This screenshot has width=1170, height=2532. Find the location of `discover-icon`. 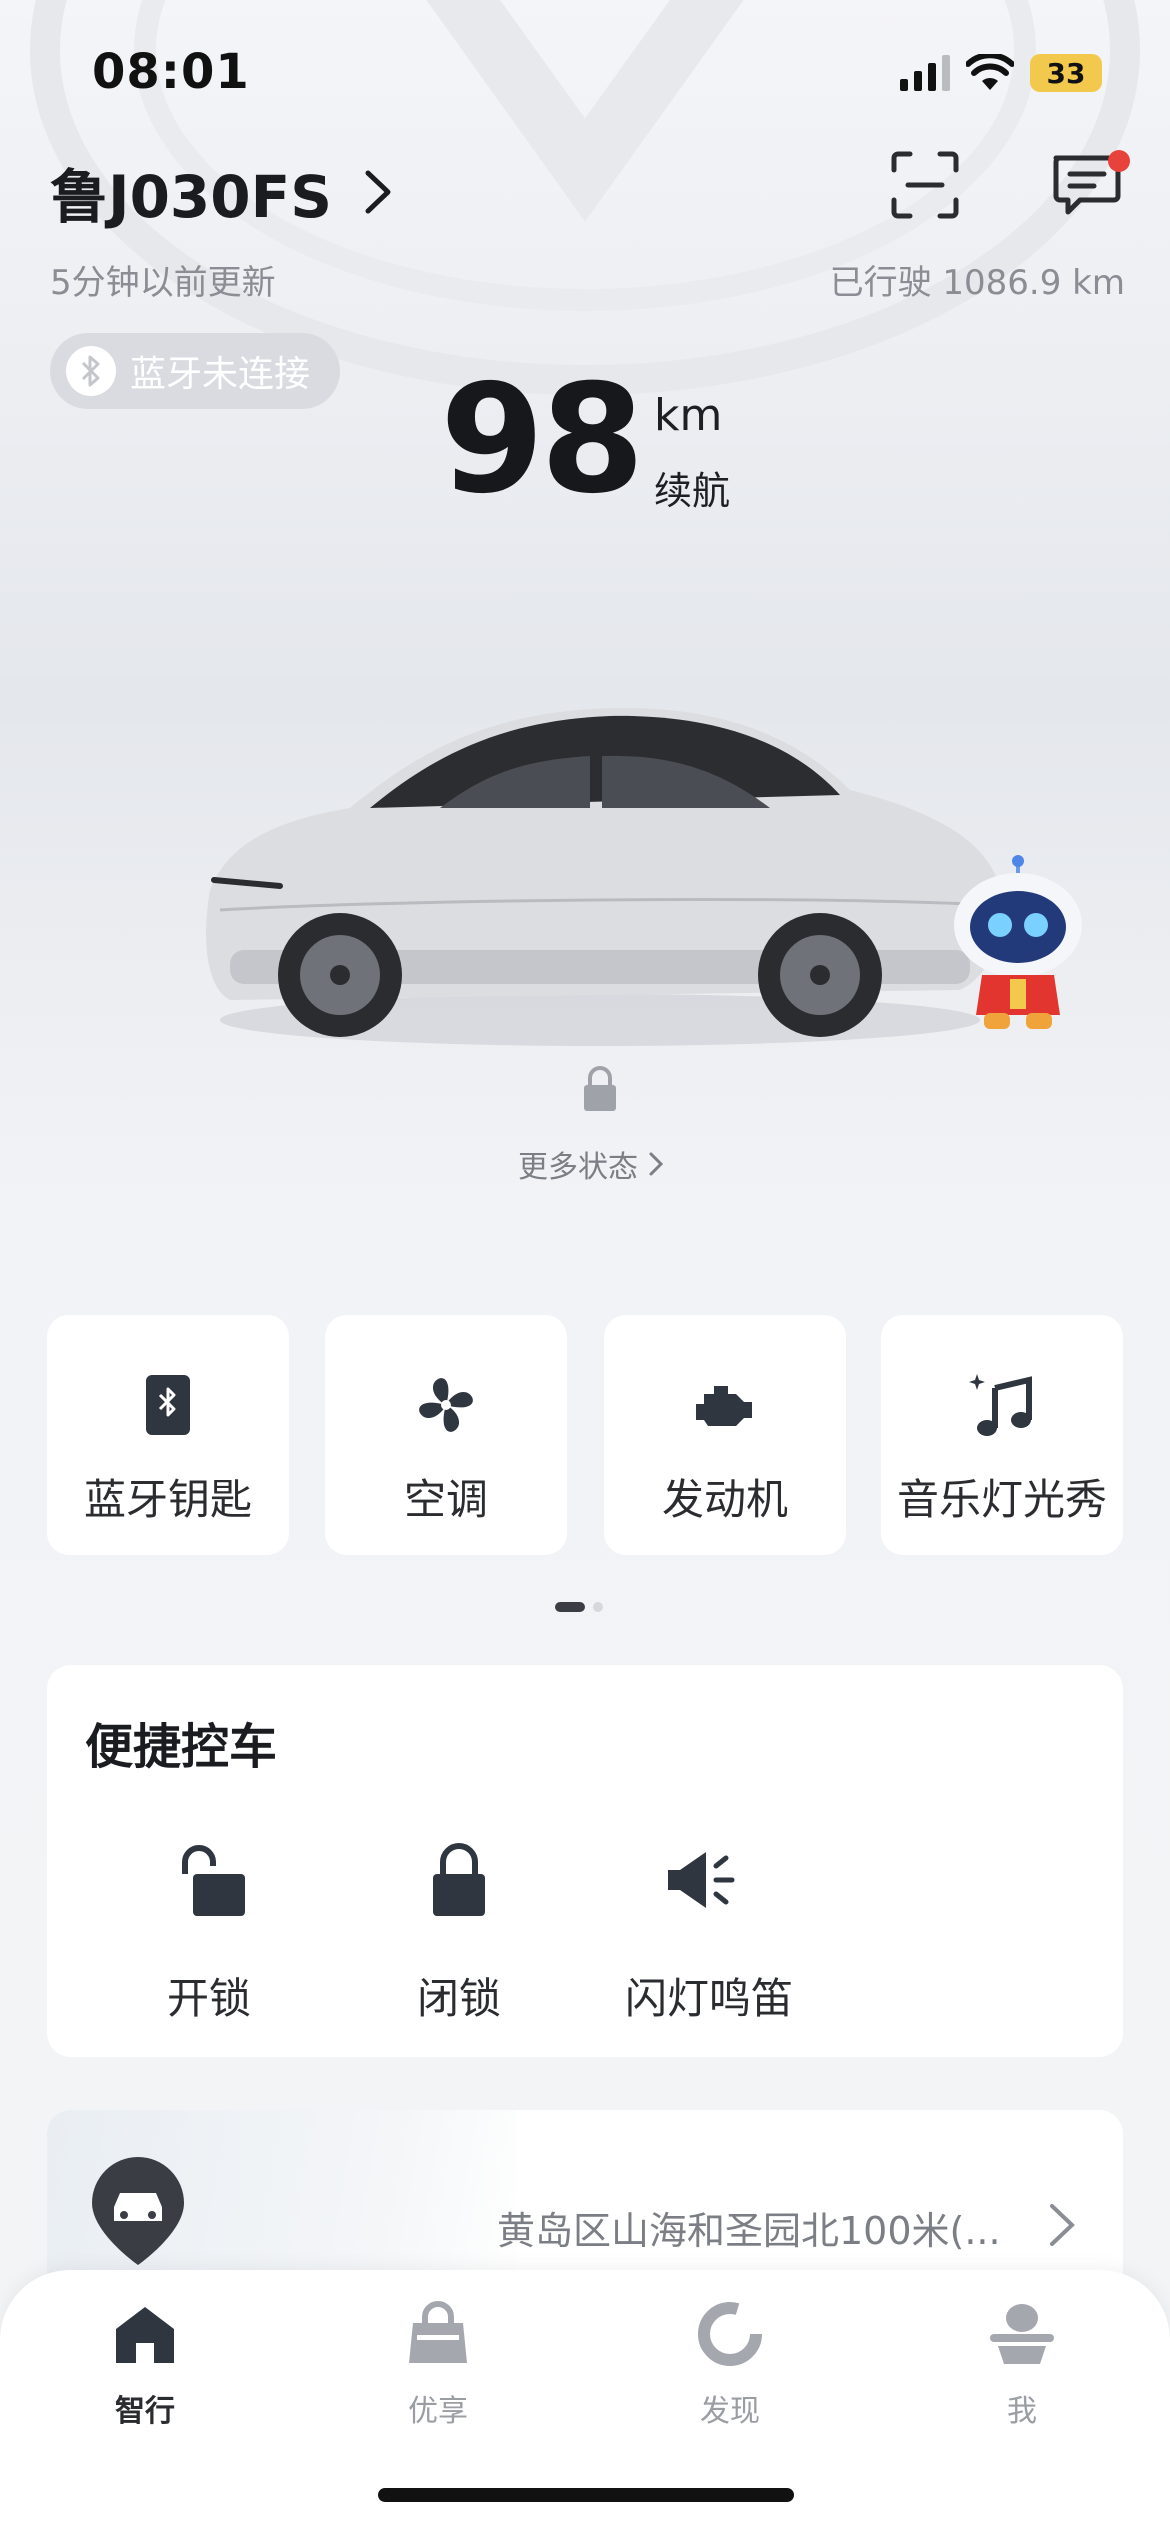

discover-icon is located at coordinates (730, 2334).